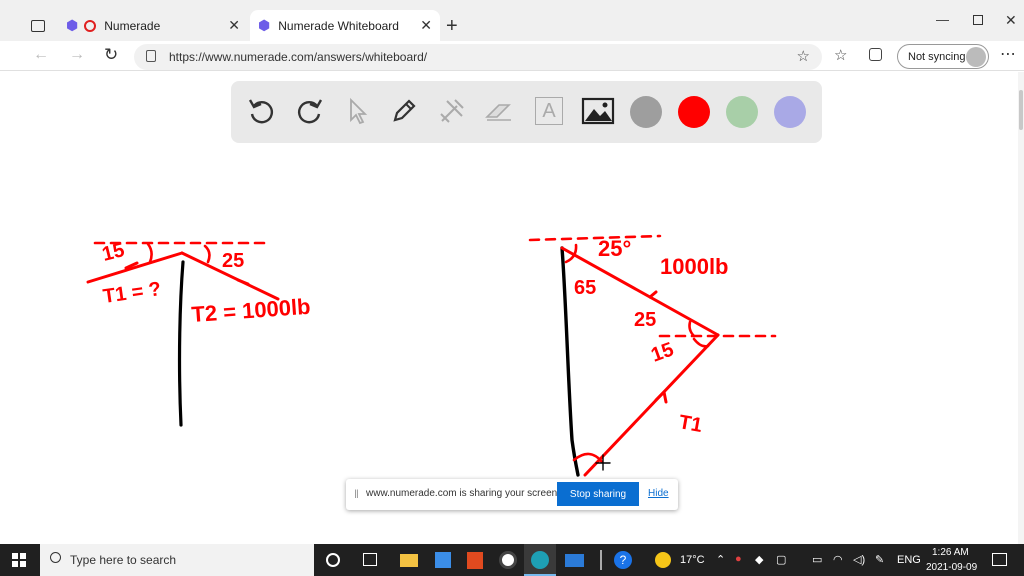 This screenshot has height=576, width=1024. What do you see at coordinates (694, 266) in the screenshot?
I see `right-weight-label: 1000lb` at bounding box center [694, 266].